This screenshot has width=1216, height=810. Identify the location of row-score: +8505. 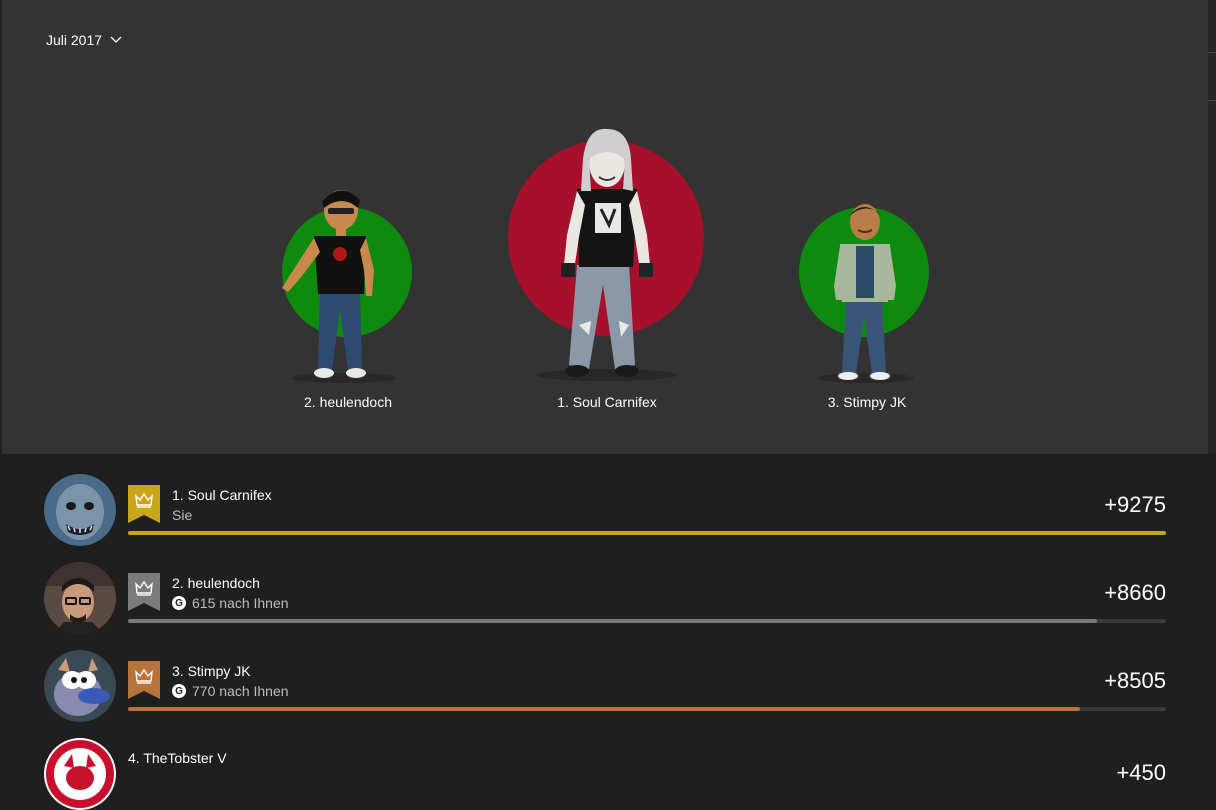
(1135, 680).